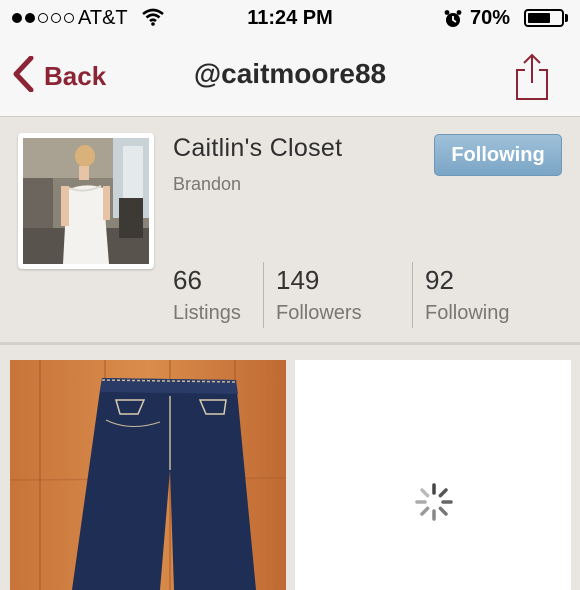 This screenshot has width=580, height=590. Describe the element at coordinates (258, 148) in the screenshot. I see `closet-name: Caitlin's Closet` at that location.